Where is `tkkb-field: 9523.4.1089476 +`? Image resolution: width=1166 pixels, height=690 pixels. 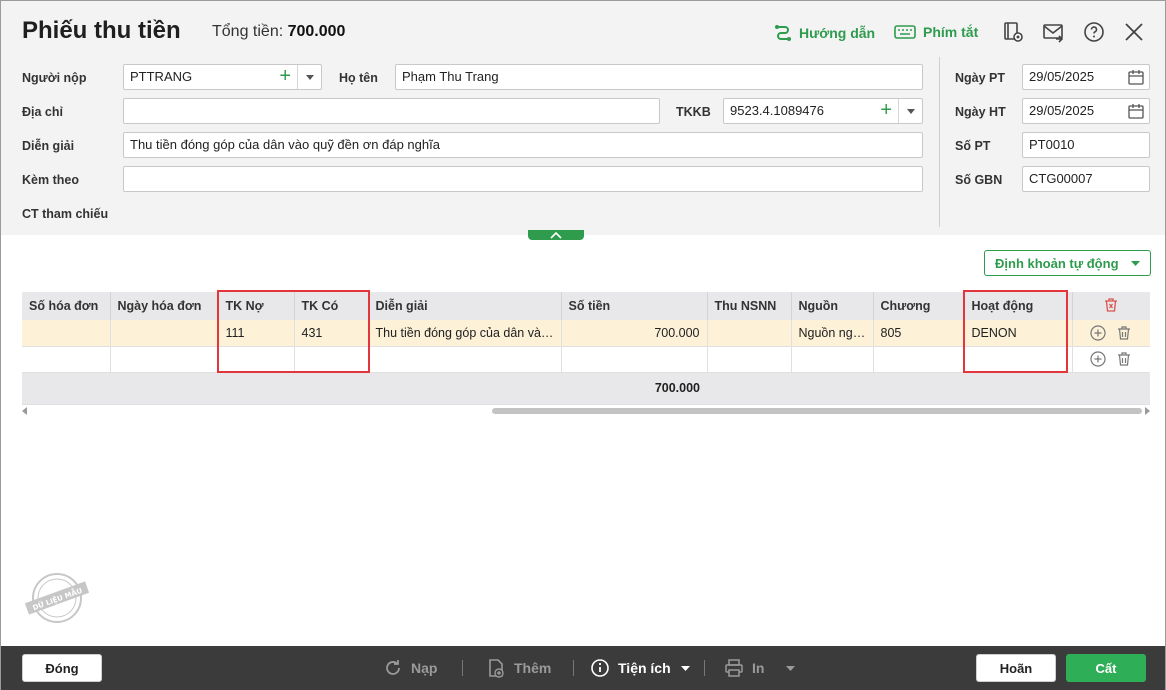
tkkb-field: 9523.4.1089476 + is located at coordinates (823, 111).